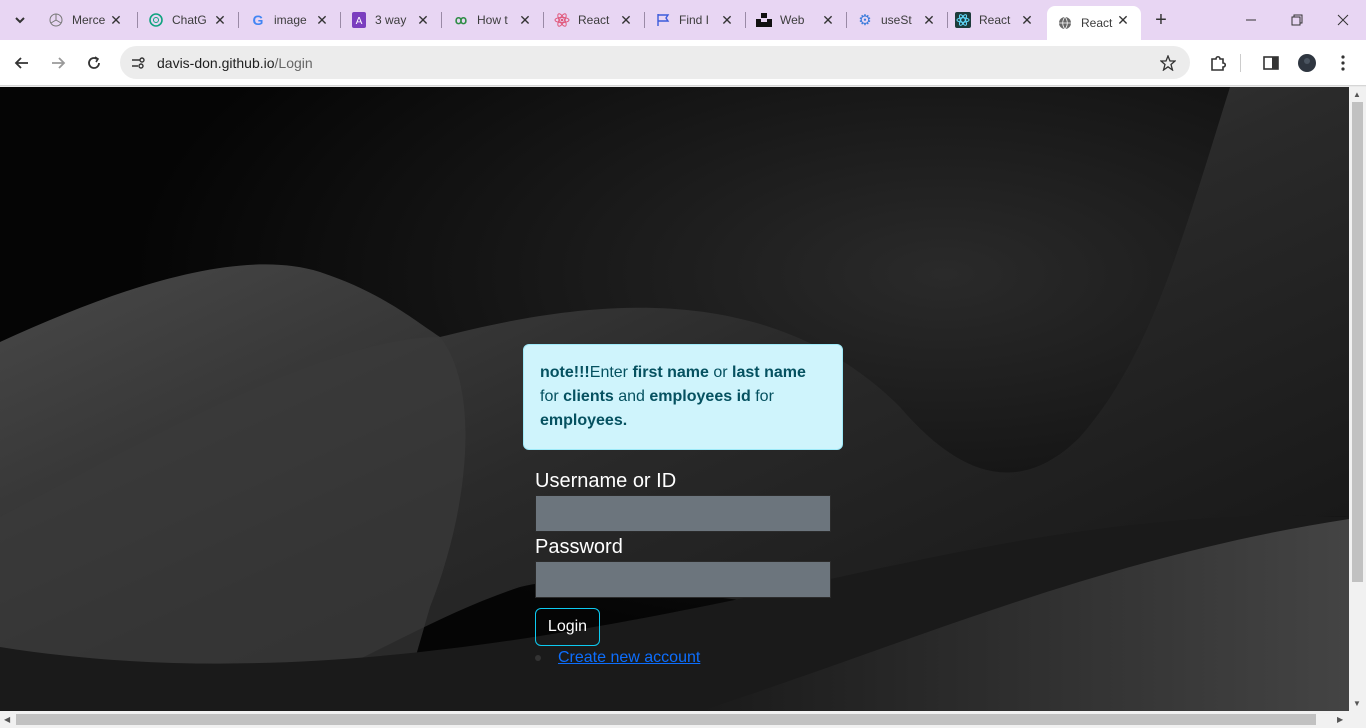  I want to click on react-icon, so click(562, 20).